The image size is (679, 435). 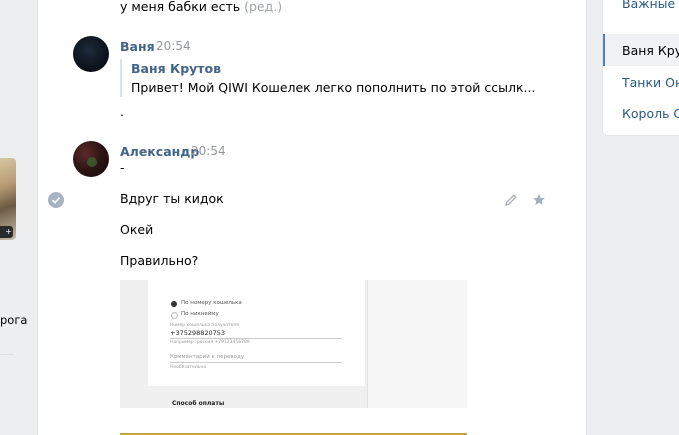 I want to click on message-text: Правильно?, so click(x=159, y=260).